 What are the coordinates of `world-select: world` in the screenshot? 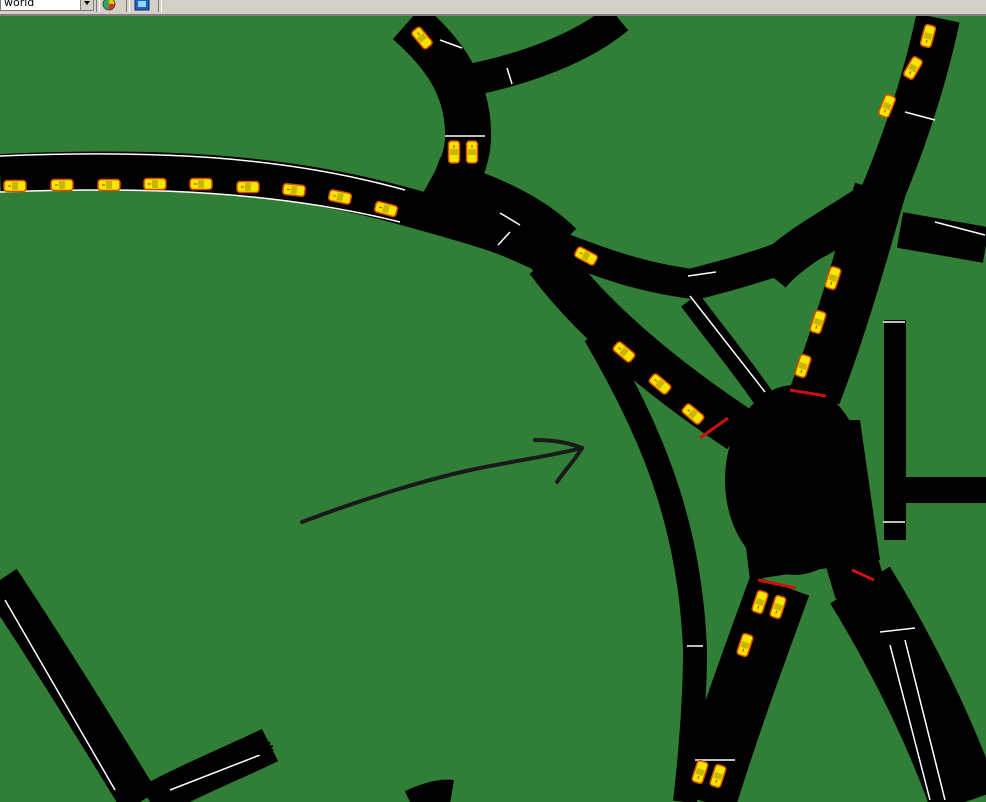 It's located at (47, 5).